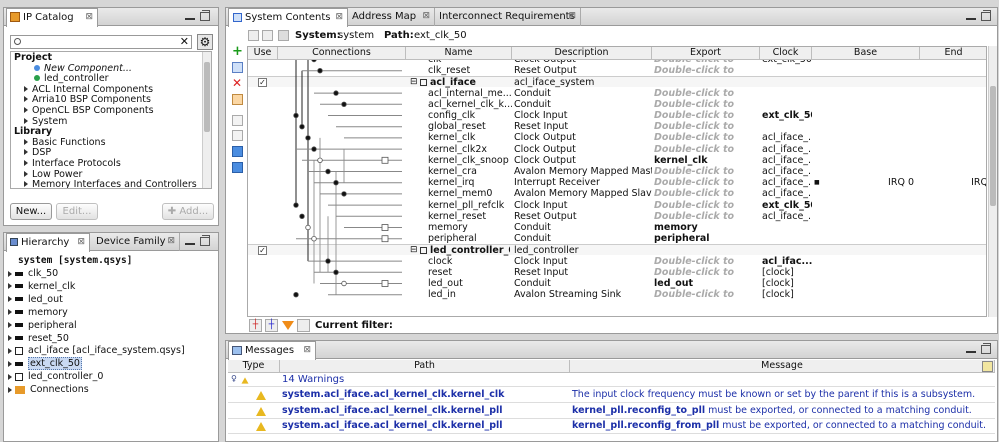 The image size is (999, 442). What do you see at coordinates (96, 351) in the screenshot?
I see `hierarchy-item: acl_iface [acl_iface_system.qsys]` at bounding box center [96, 351].